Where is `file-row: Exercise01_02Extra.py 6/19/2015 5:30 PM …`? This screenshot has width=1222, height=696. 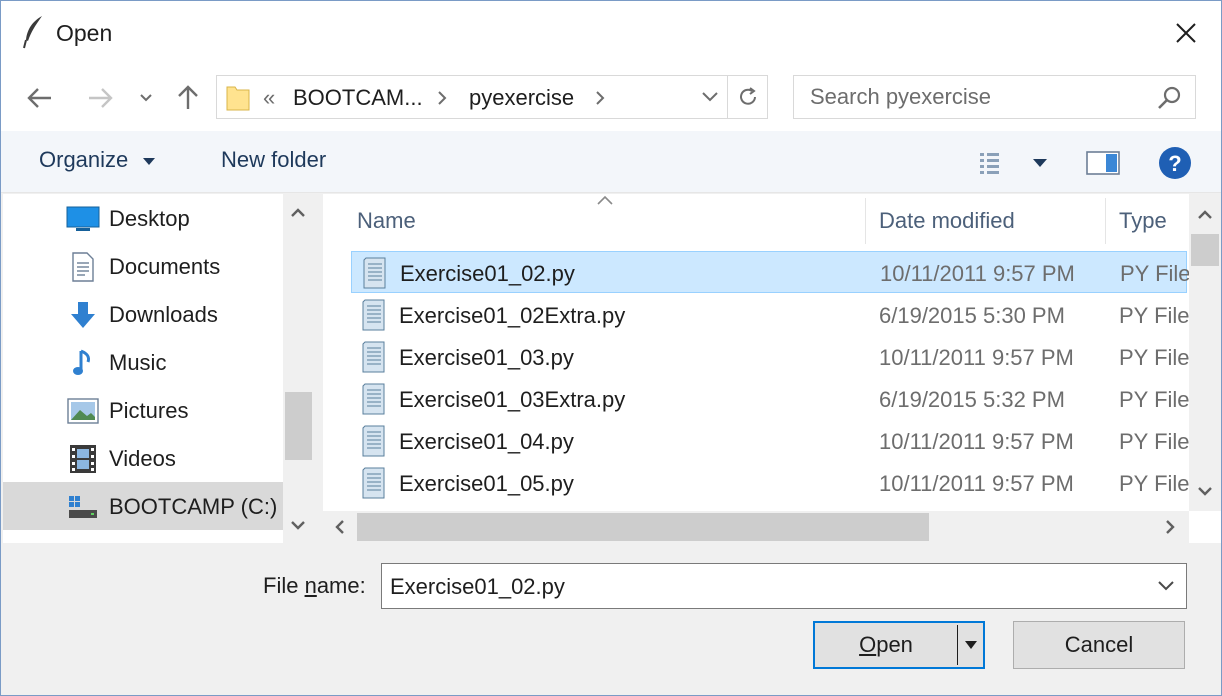
file-row: Exercise01_02Extra.py 6/19/2015 5:30 PM … is located at coordinates (770, 315).